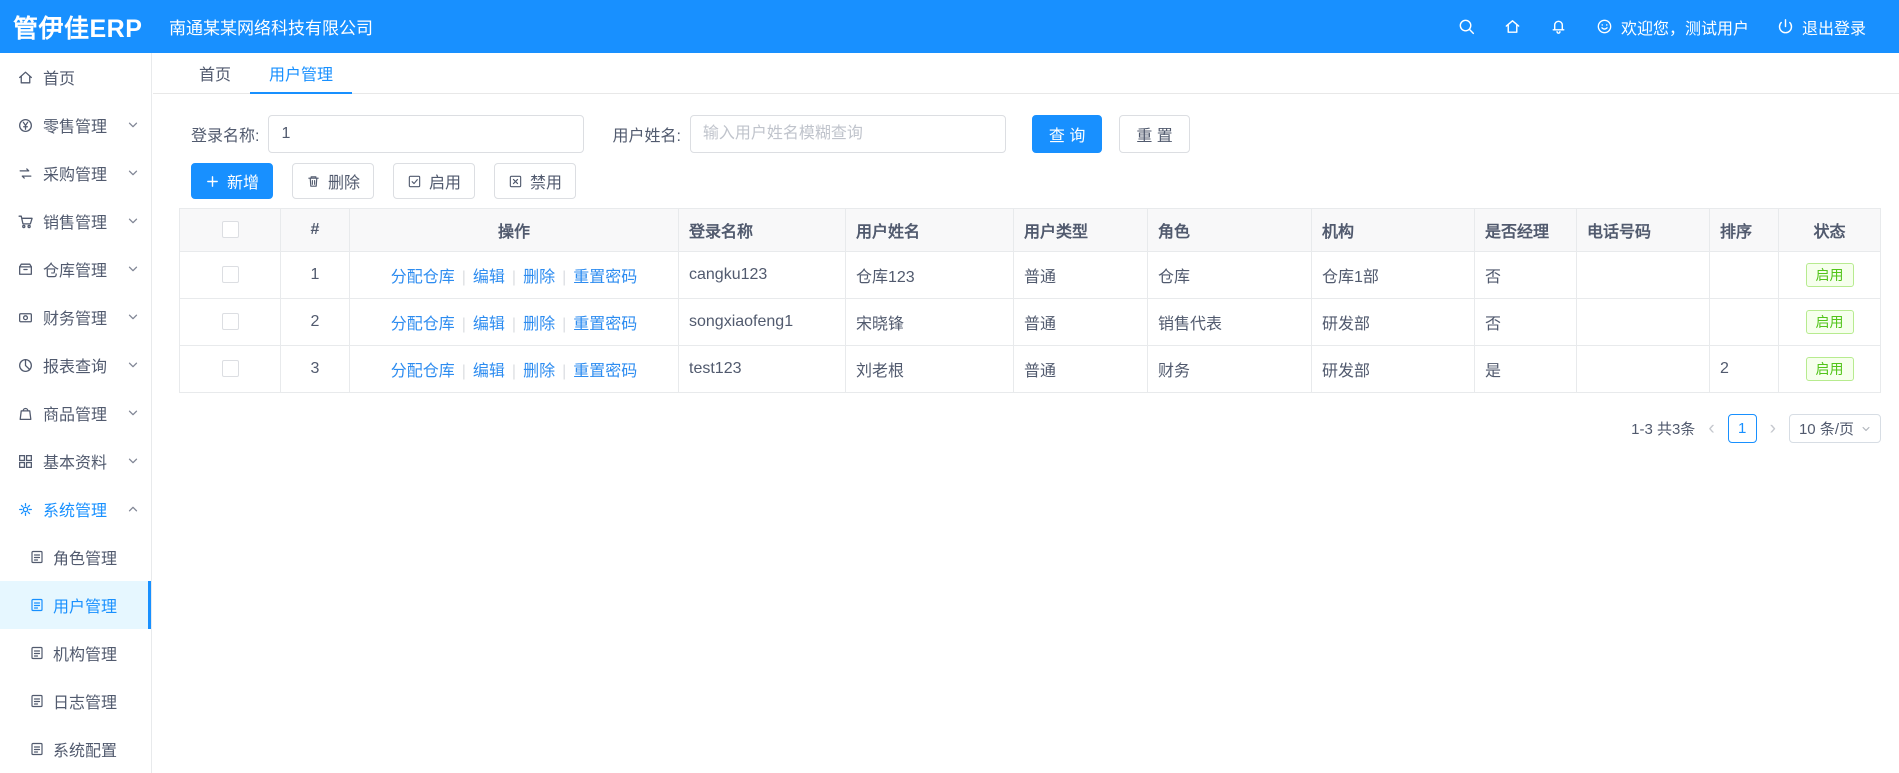  I want to click on sidebar-item-system-config: 系统配置, so click(75, 749).